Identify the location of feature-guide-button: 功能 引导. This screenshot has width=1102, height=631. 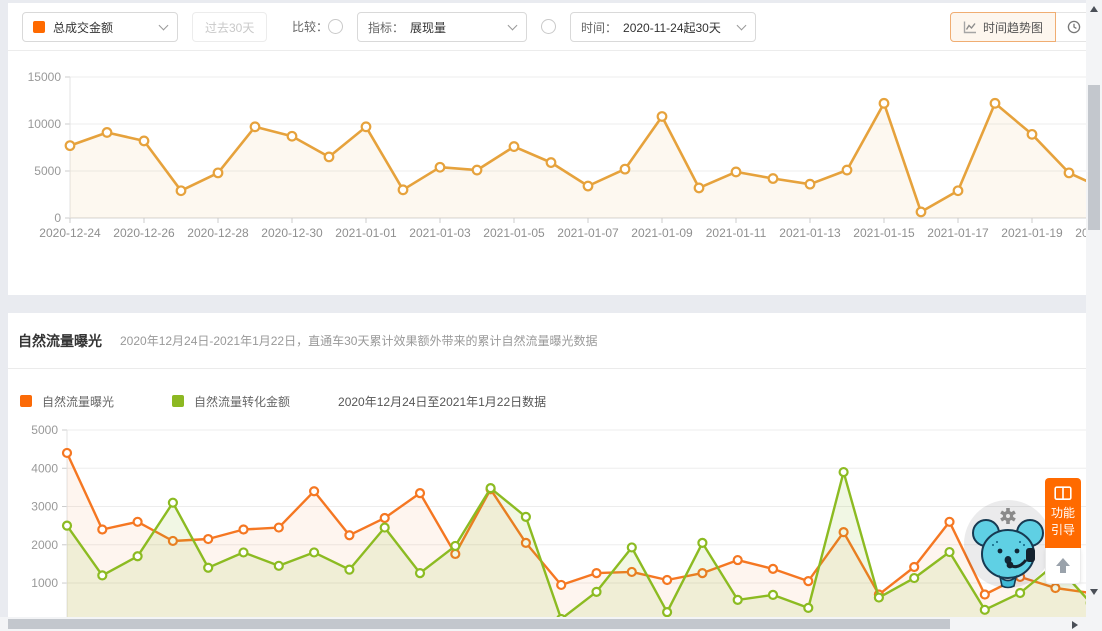
(1063, 513).